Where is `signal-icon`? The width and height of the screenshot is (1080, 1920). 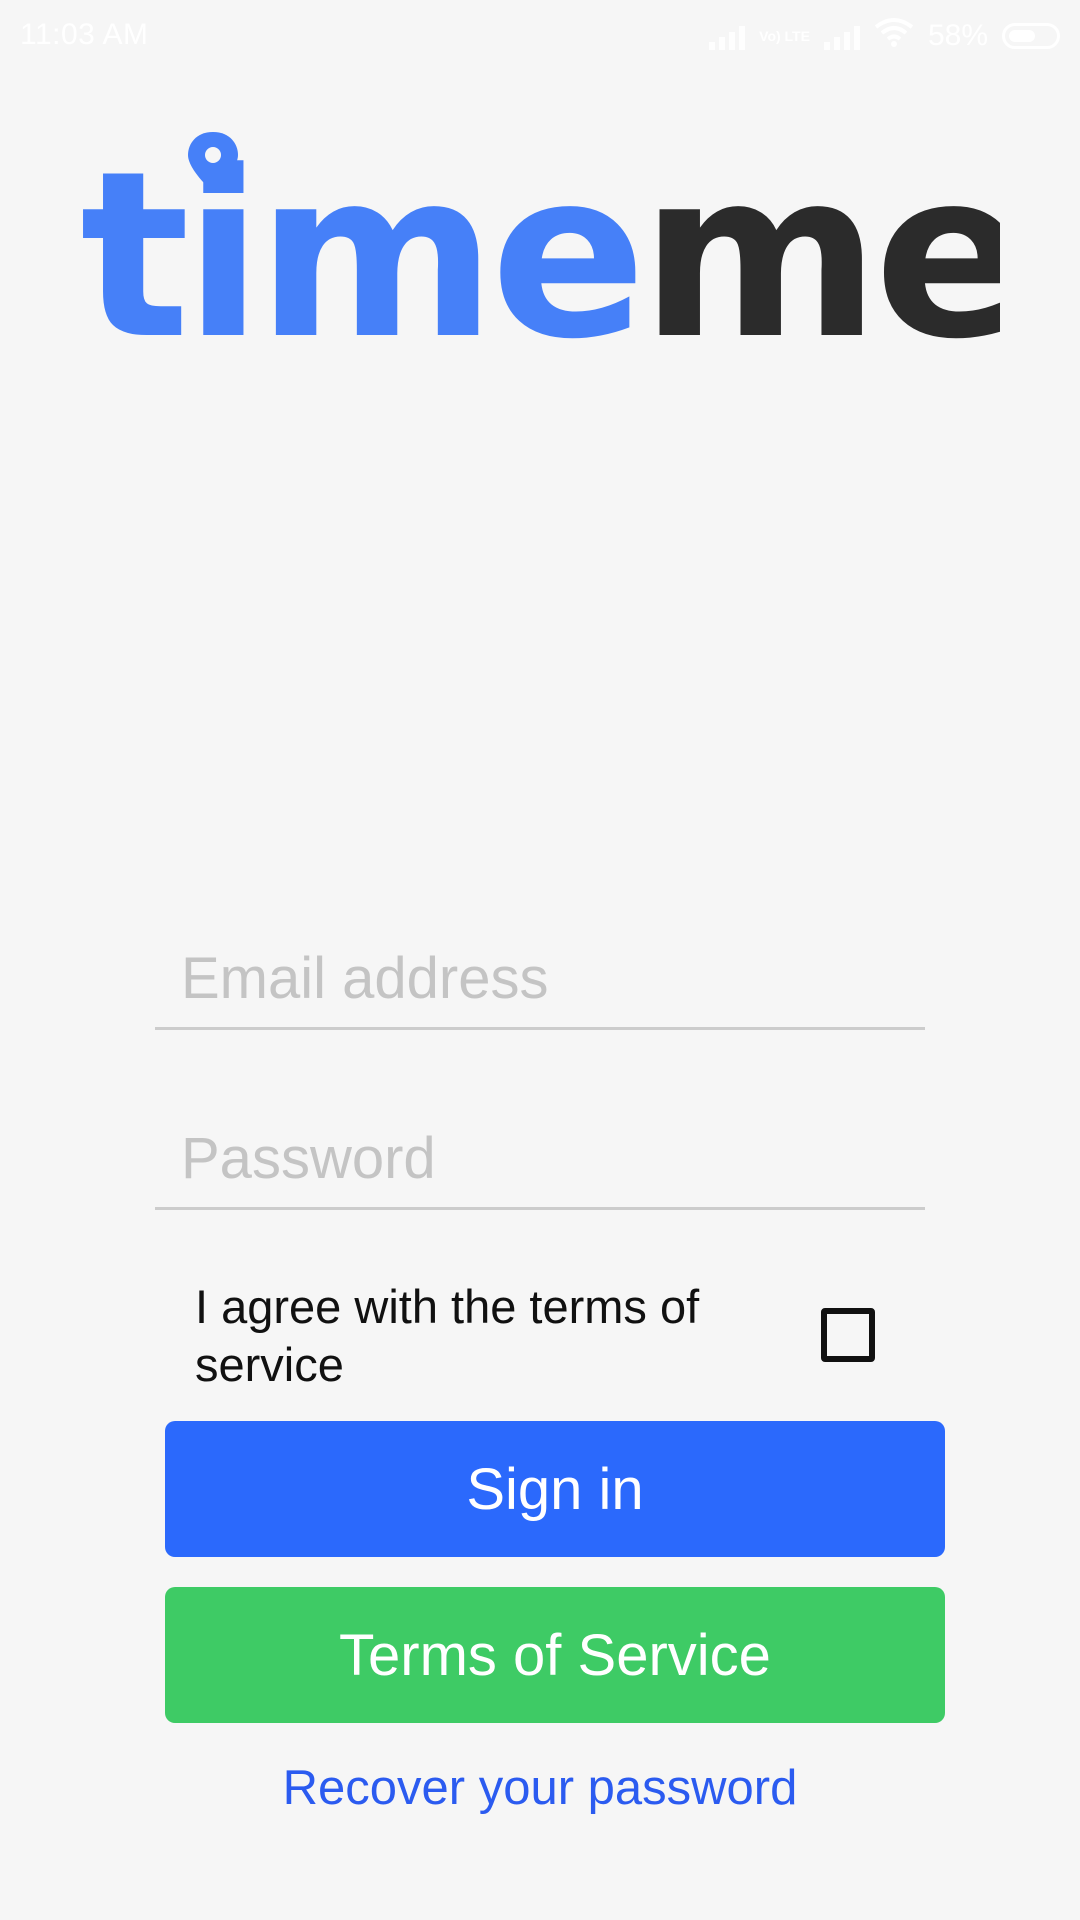
signal-icon is located at coordinates (727, 36).